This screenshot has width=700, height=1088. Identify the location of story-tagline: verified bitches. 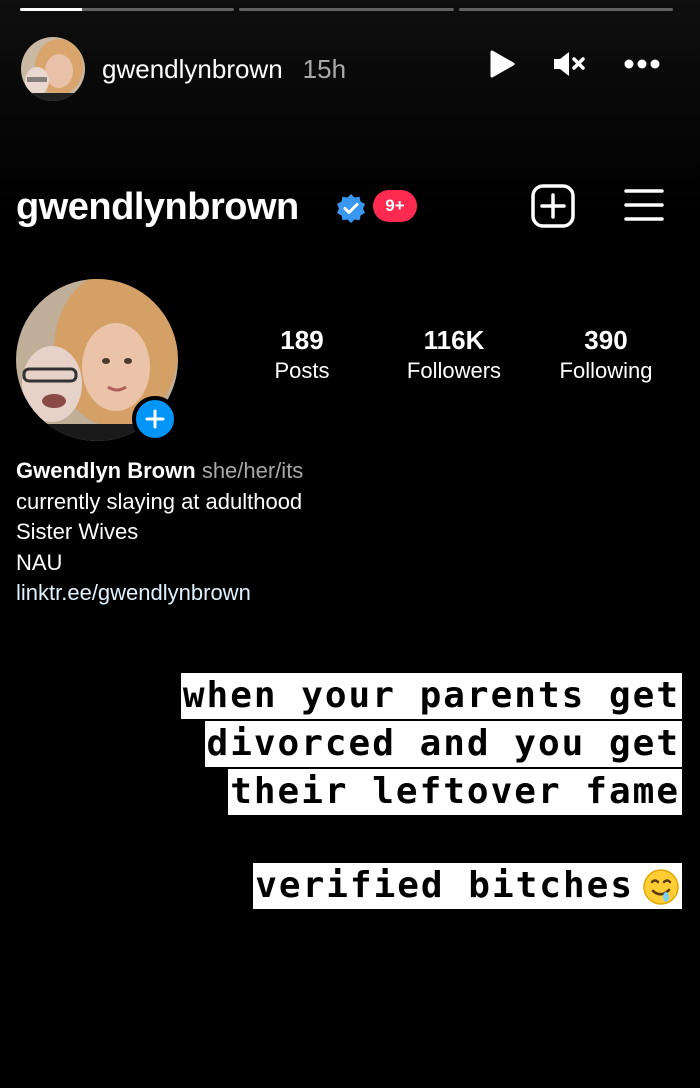
(467, 887).